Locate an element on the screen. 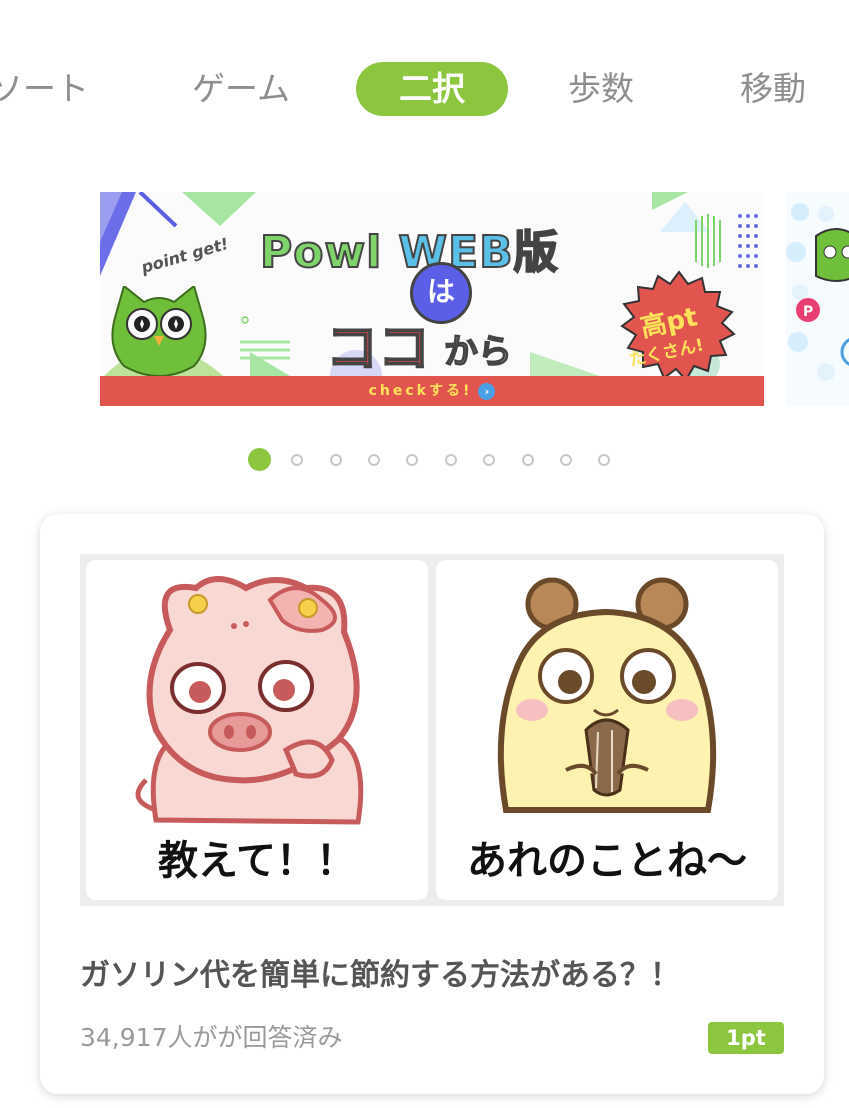  banner-cta-bar: checkする! › is located at coordinates (432, 391).